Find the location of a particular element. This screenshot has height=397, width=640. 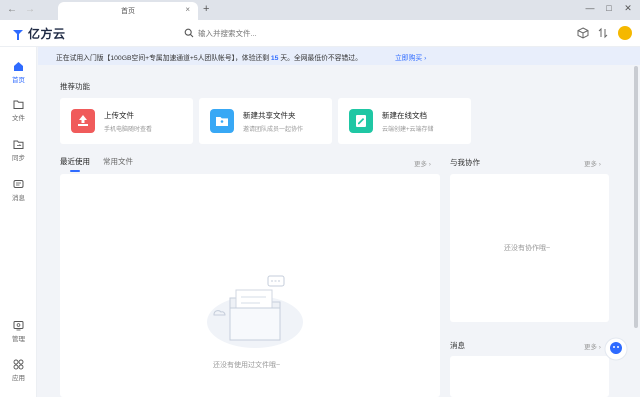

new-tab-button: + is located at coordinates (206, 9).